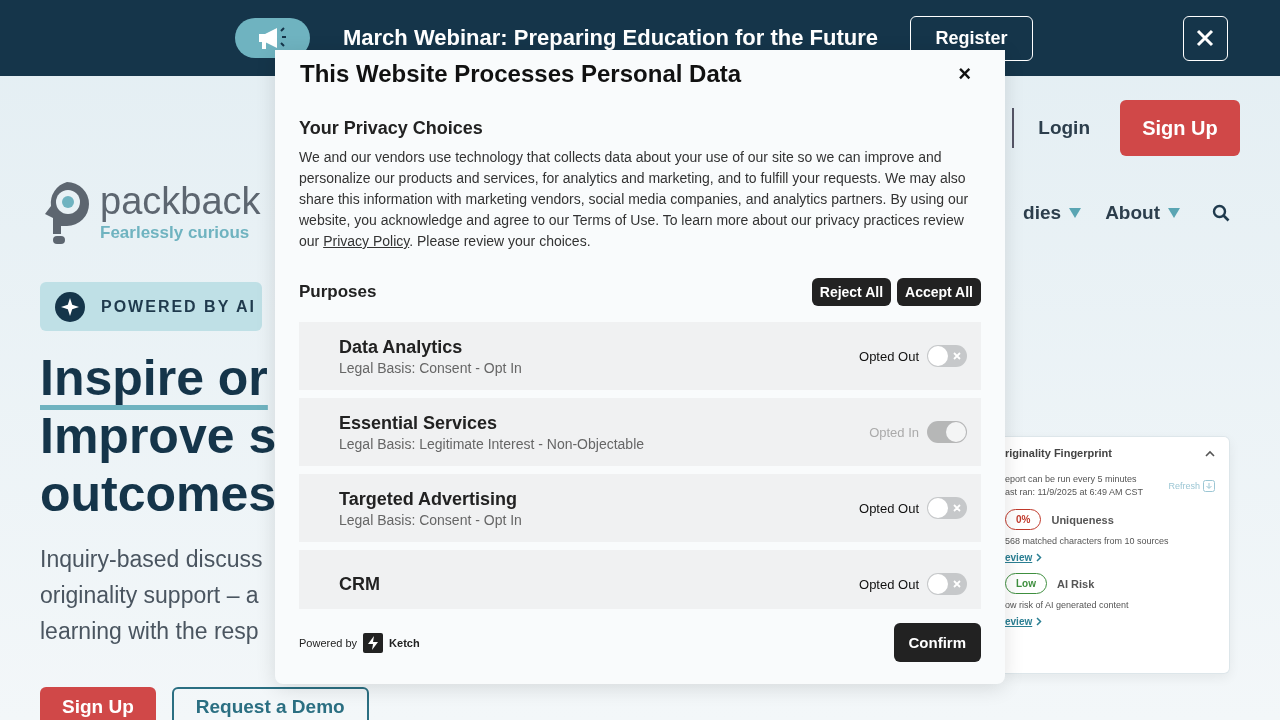  Describe the element at coordinates (154, 378) in the screenshot. I see `headline-line: Inspire or` at that location.